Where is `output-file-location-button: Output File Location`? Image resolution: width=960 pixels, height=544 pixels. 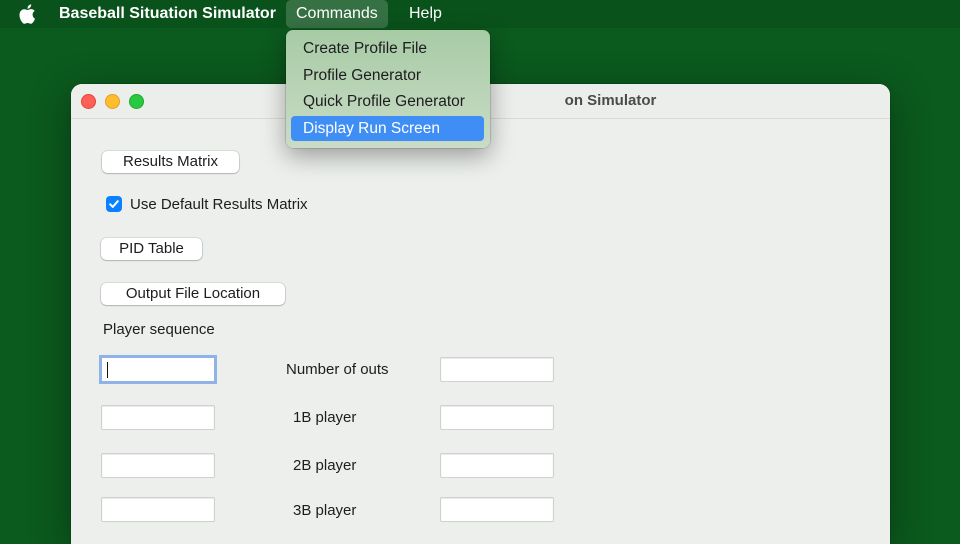
output-file-location-button: Output File Location is located at coordinates (193, 294).